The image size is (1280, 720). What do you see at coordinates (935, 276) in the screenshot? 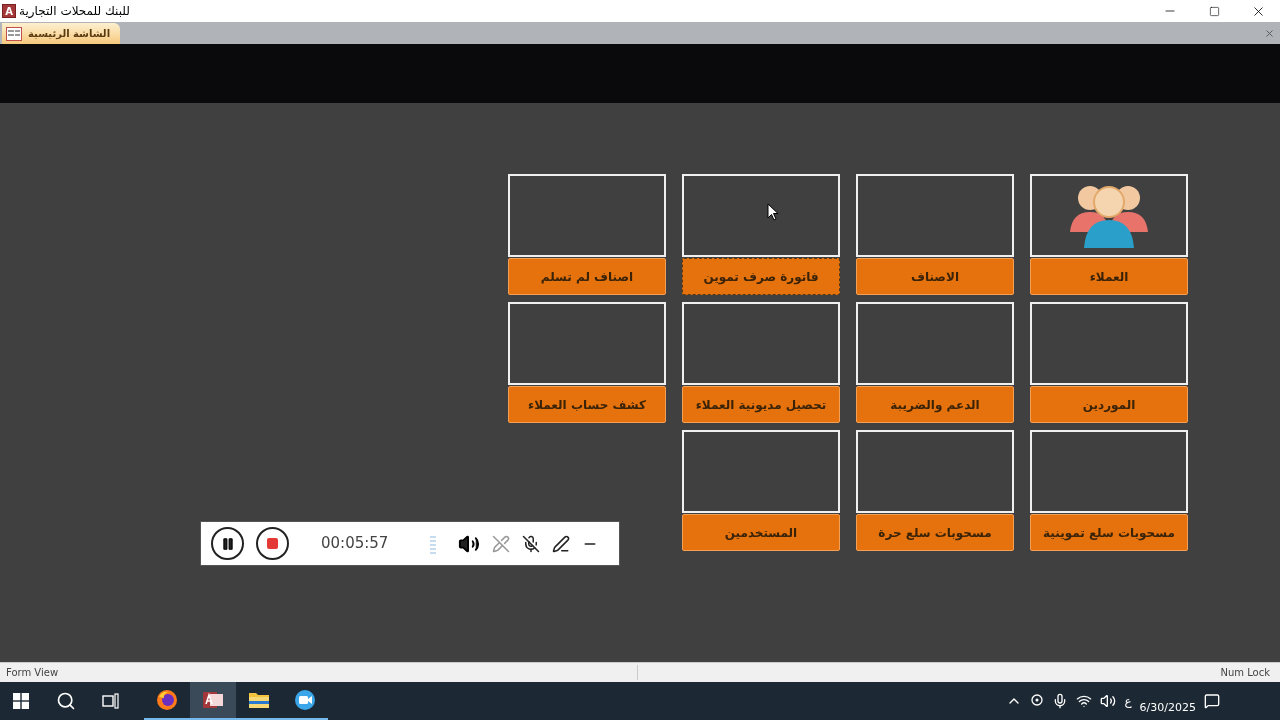
I see `tile-button: الاصناف` at bounding box center [935, 276].